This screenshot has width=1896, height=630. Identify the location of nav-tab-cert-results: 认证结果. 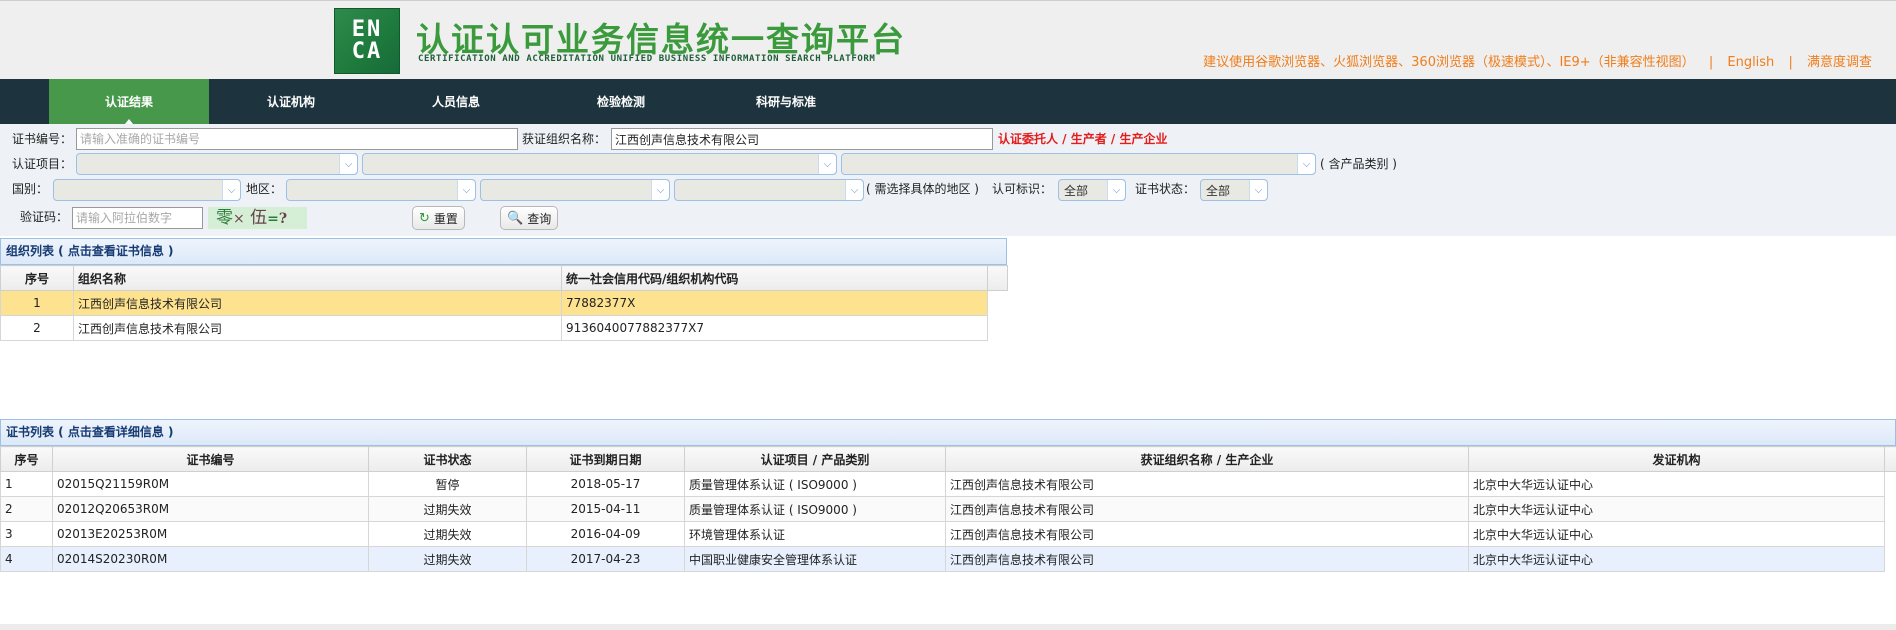
(129, 101).